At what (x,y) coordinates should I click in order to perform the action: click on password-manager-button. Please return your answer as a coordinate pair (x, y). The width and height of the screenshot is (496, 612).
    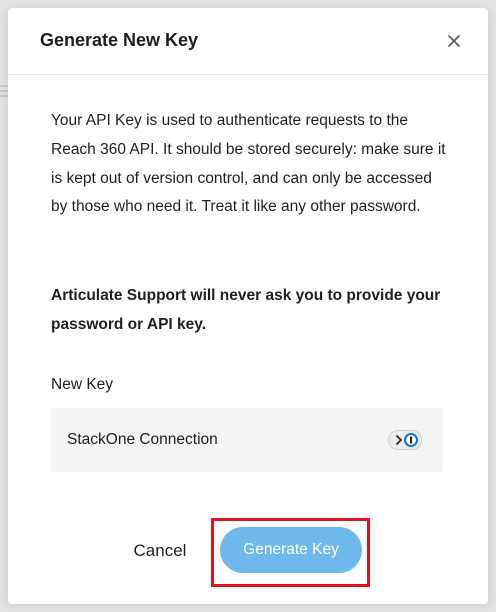
    Looking at the image, I should click on (405, 440).